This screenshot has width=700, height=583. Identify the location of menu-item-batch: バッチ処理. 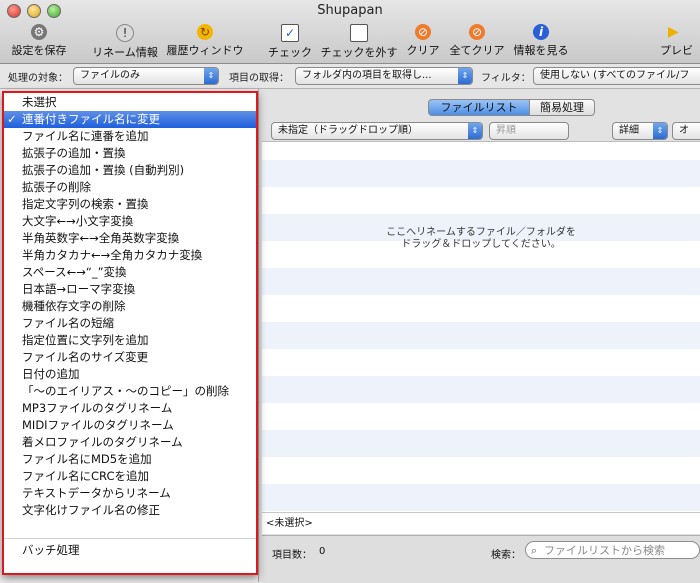
(51, 550).